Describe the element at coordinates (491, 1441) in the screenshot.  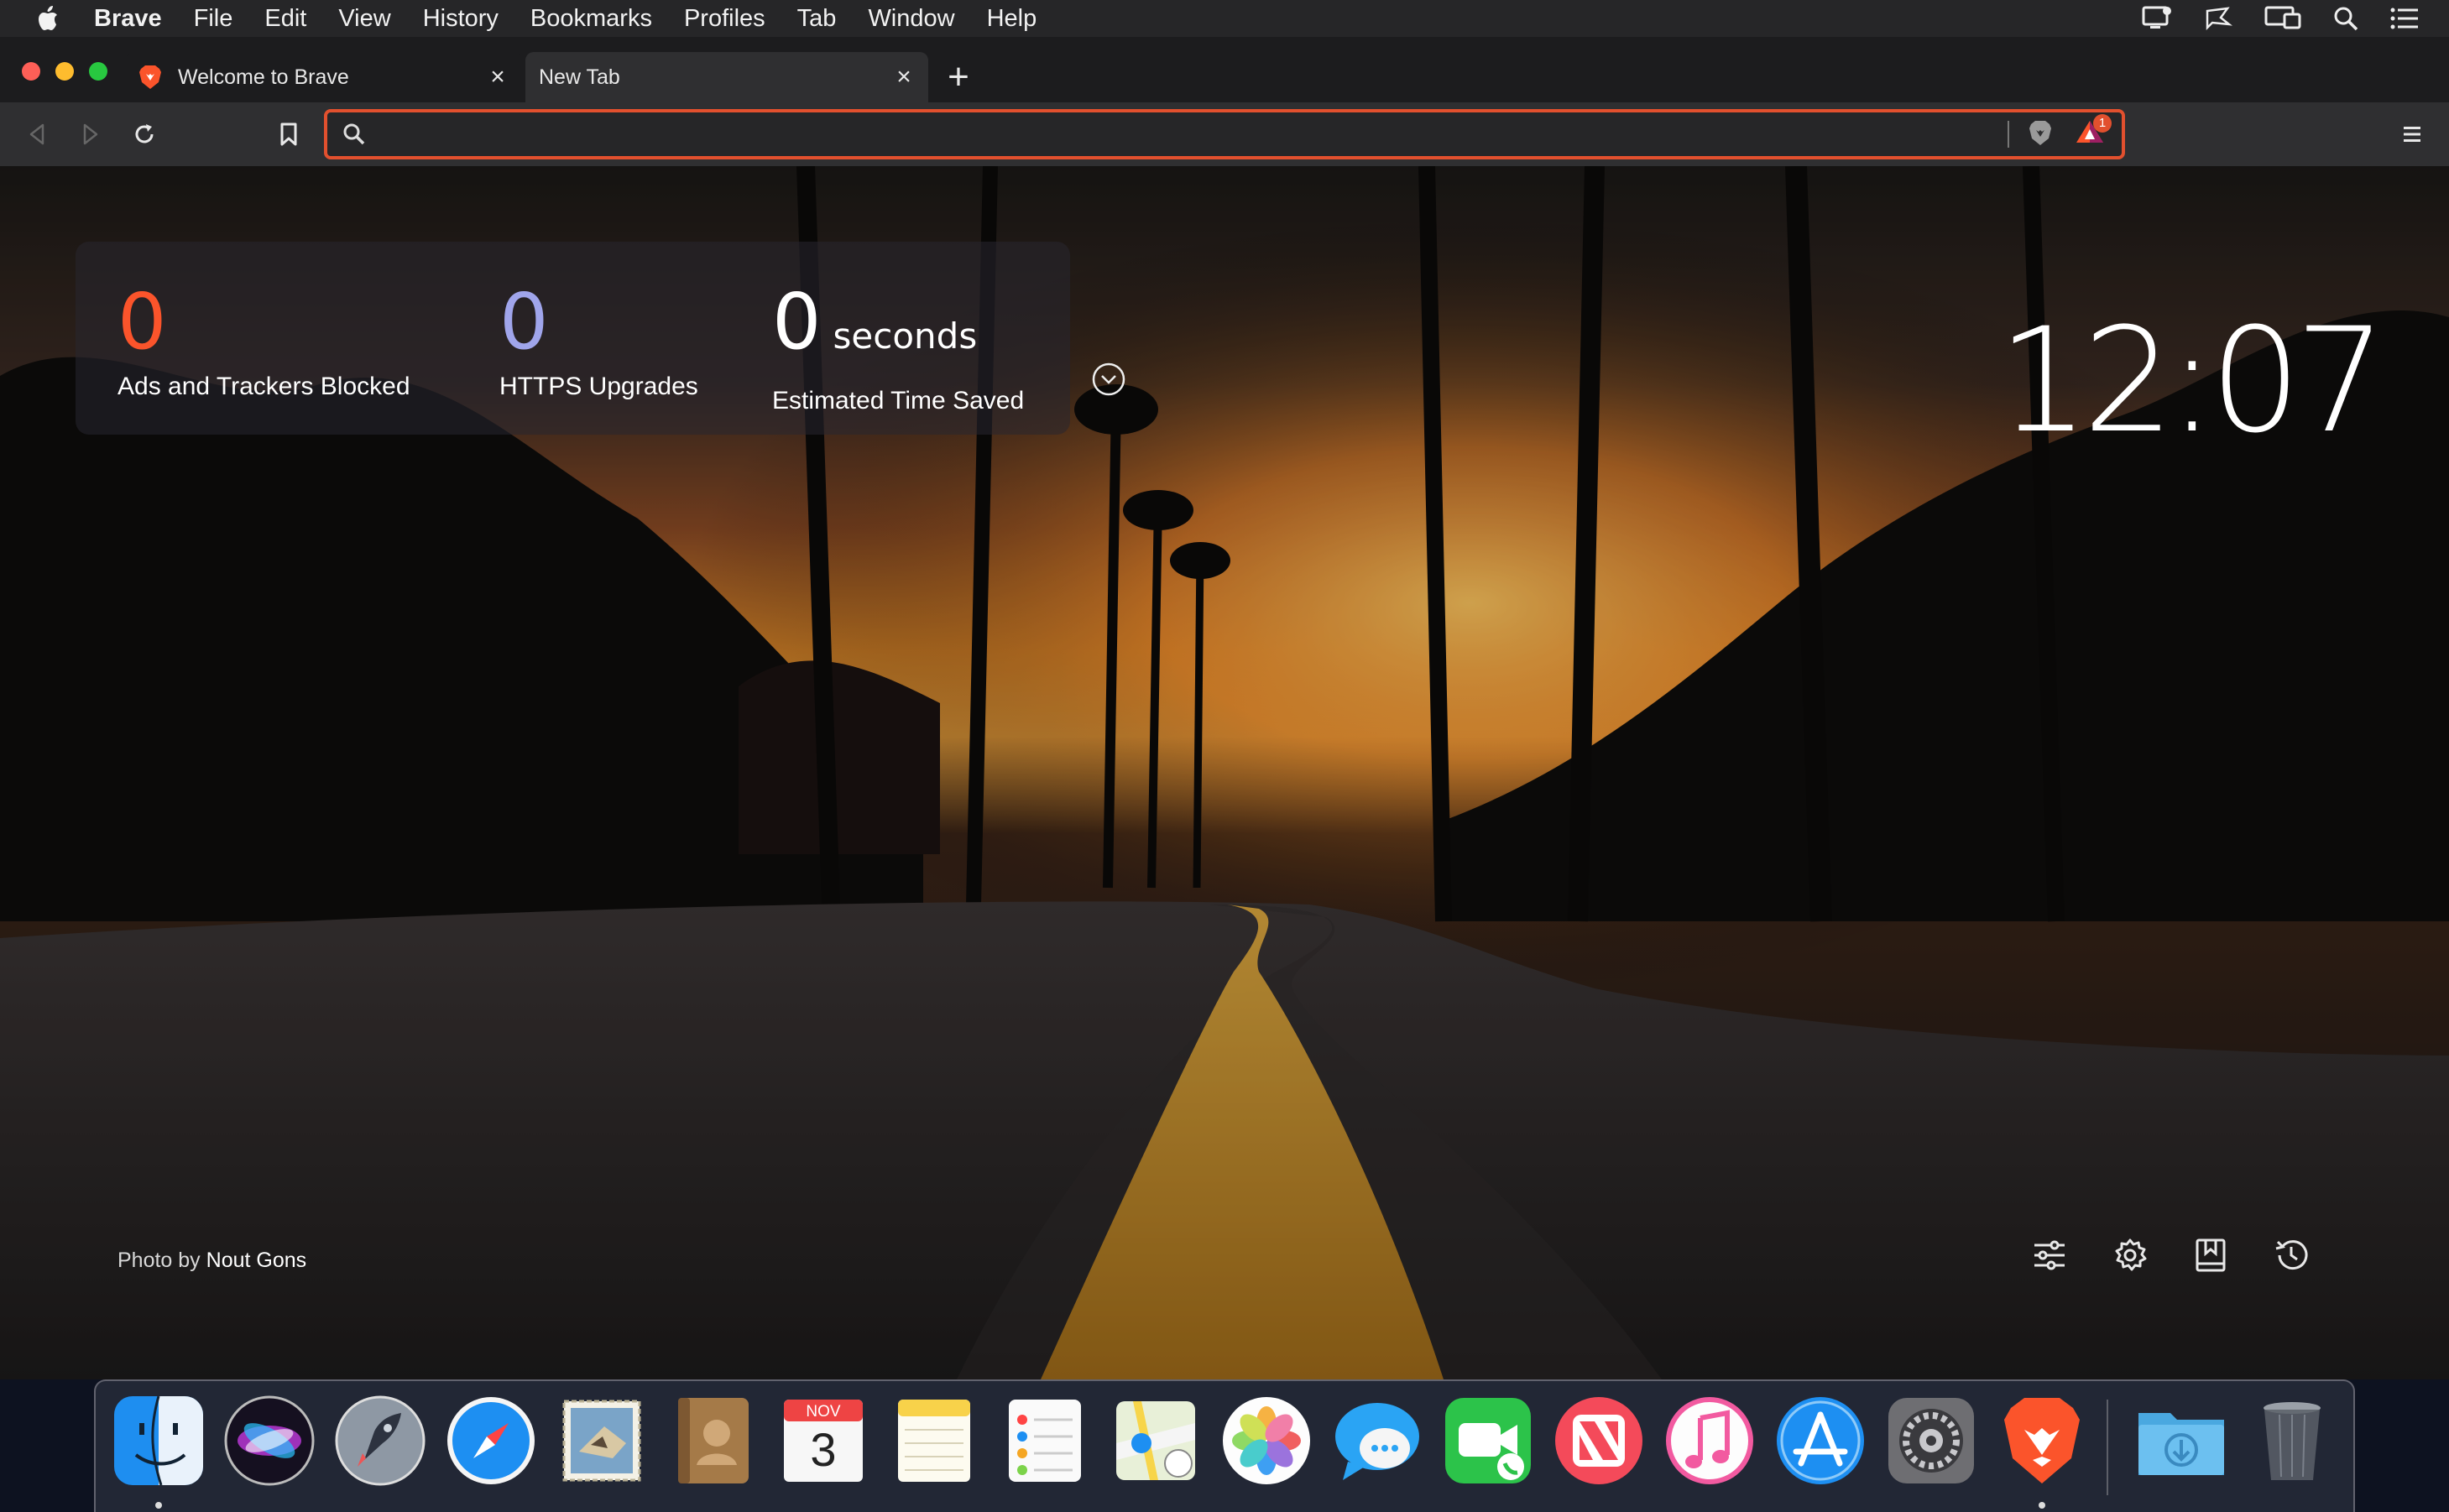
I see `safari-icon` at that location.